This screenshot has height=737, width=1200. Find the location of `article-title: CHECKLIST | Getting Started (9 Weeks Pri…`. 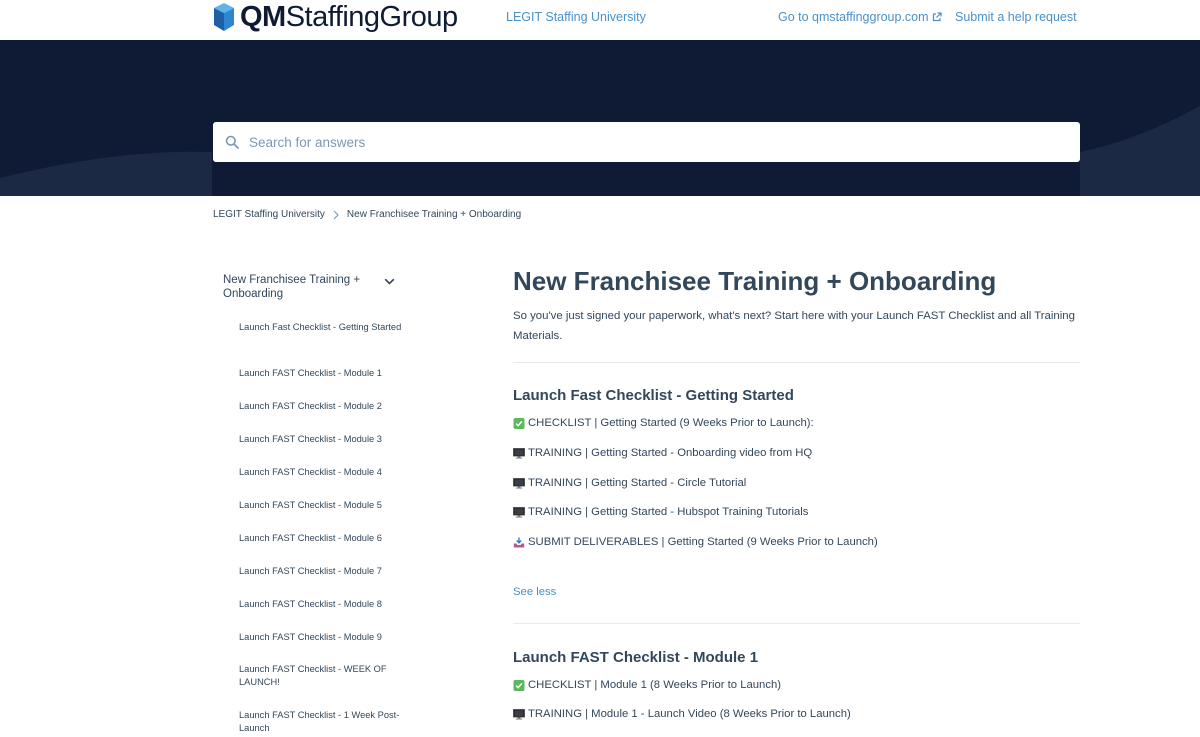

article-title: CHECKLIST | Getting Started (9 Weeks Pri… is located at coordinates (671, 423).